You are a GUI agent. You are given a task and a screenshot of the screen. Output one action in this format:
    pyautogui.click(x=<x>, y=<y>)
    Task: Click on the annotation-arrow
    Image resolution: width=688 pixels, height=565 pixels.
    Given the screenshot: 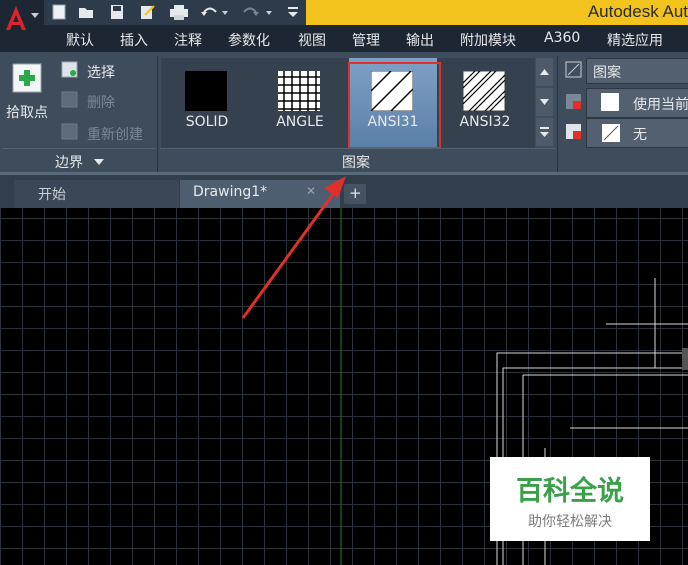 What is the action you would take?
    pyautogui.click(x=293, y=247)
    